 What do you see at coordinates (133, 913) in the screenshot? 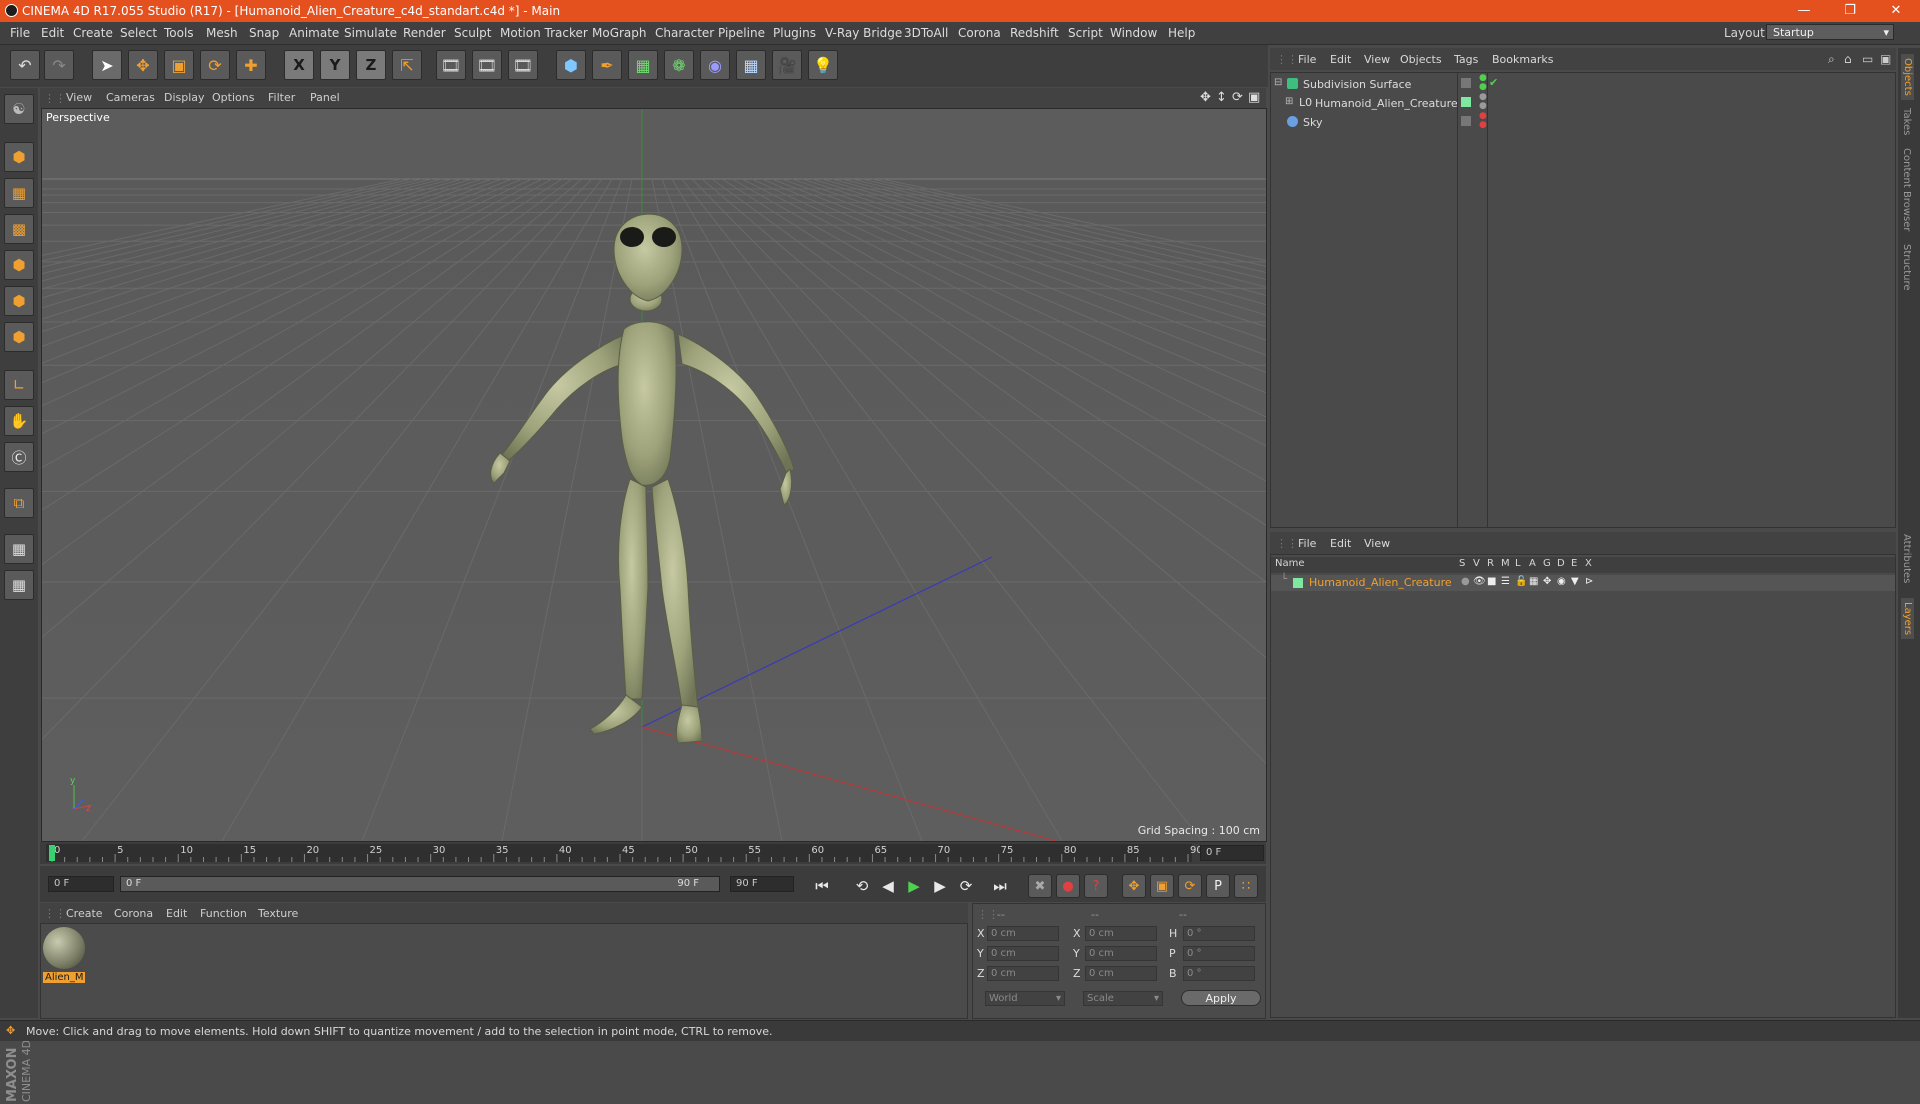
I see `material-menu-corona: Corona` at bounding box center [133, 913].